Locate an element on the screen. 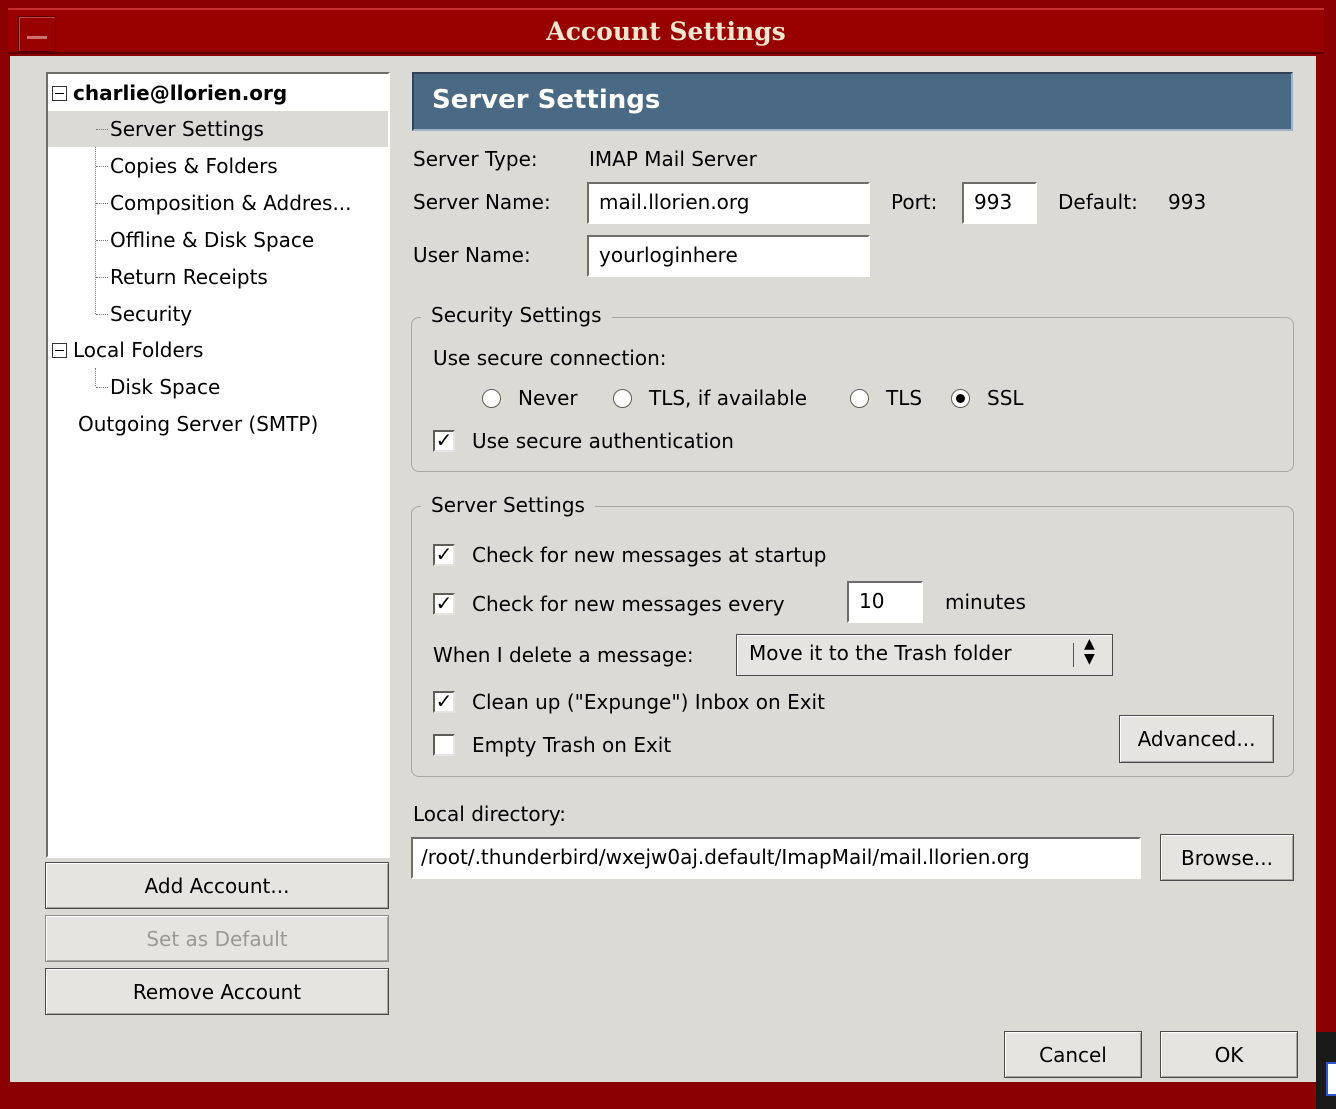 The width and height of the screenshot is (1336, 1109). delete-action-select: Move it to the Trash folder ▲ ▼ is located at coordinates (924, 655).